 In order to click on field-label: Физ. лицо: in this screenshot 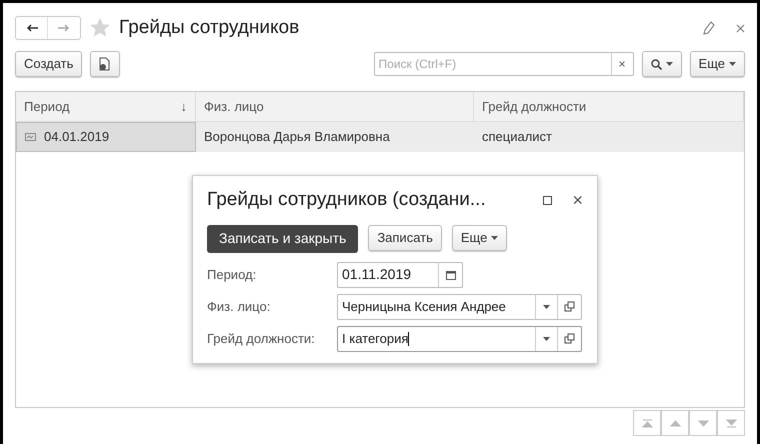, I will do `click(239, 307)`.